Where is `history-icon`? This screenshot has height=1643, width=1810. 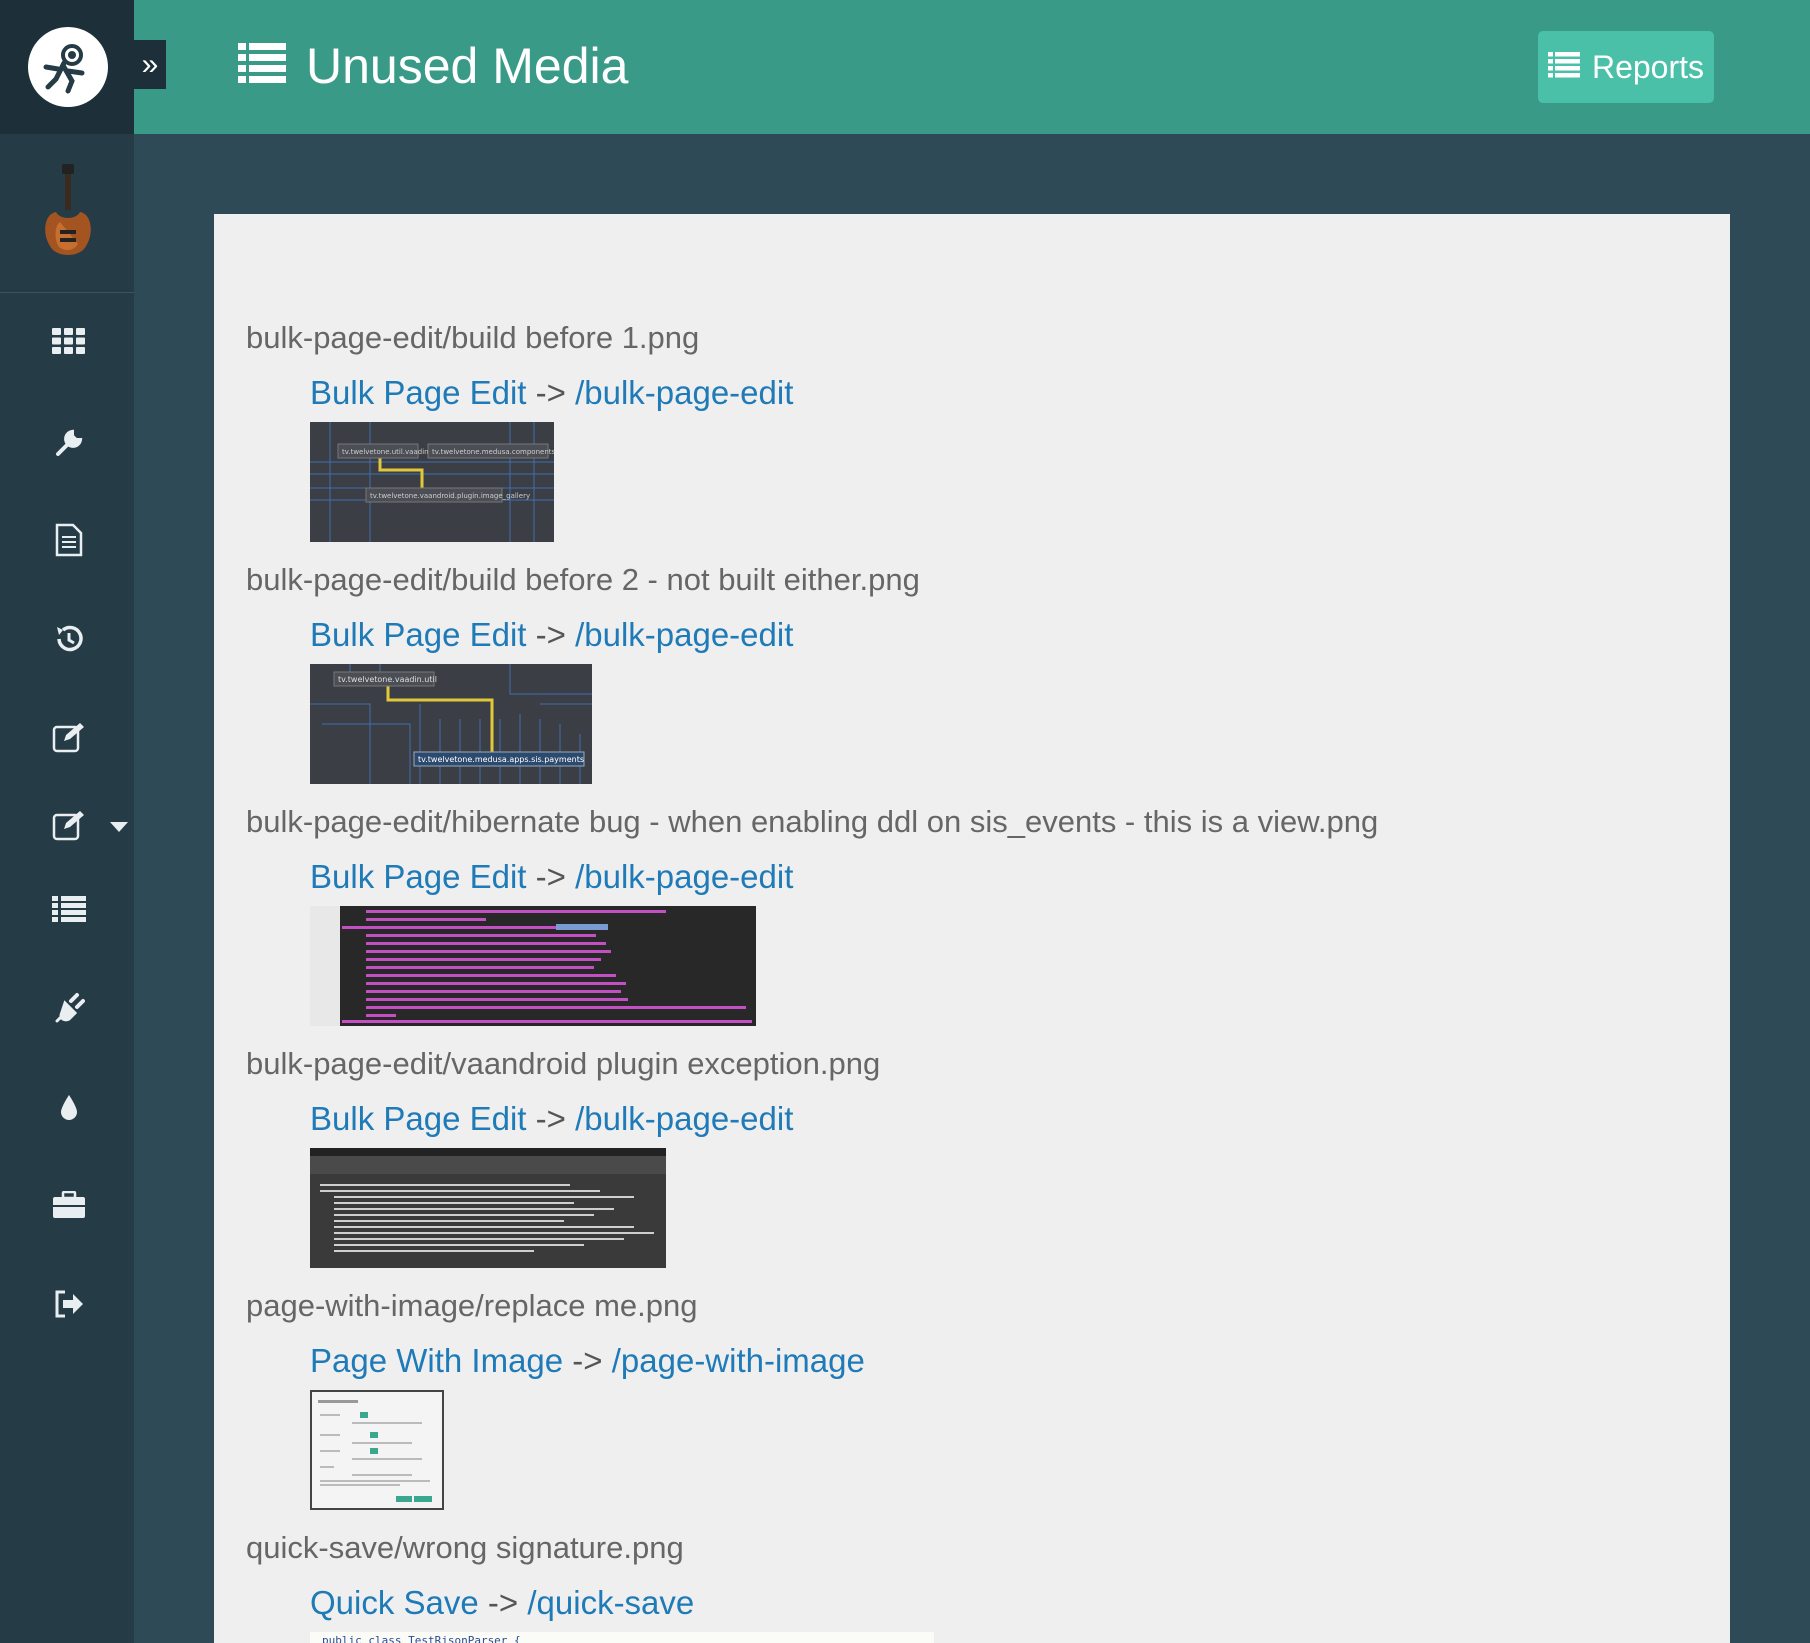 history-icon is located at coordinates (69, 639).